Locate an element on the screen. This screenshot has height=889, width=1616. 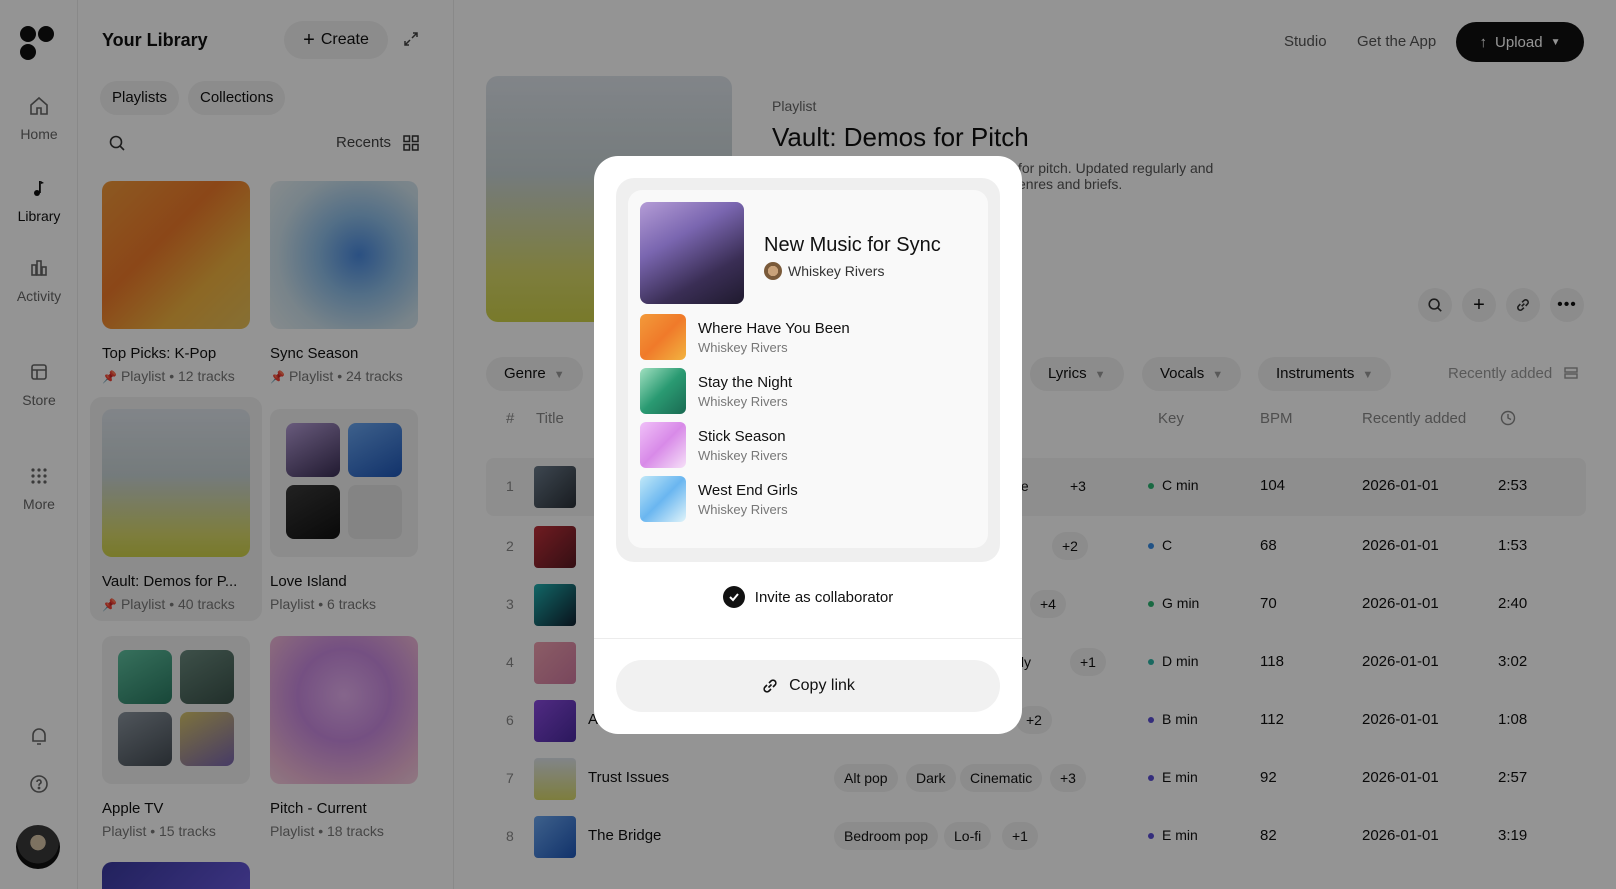
preview-track: Where Have You Been Whiskey Rivers is located at coordinates (810, 337).